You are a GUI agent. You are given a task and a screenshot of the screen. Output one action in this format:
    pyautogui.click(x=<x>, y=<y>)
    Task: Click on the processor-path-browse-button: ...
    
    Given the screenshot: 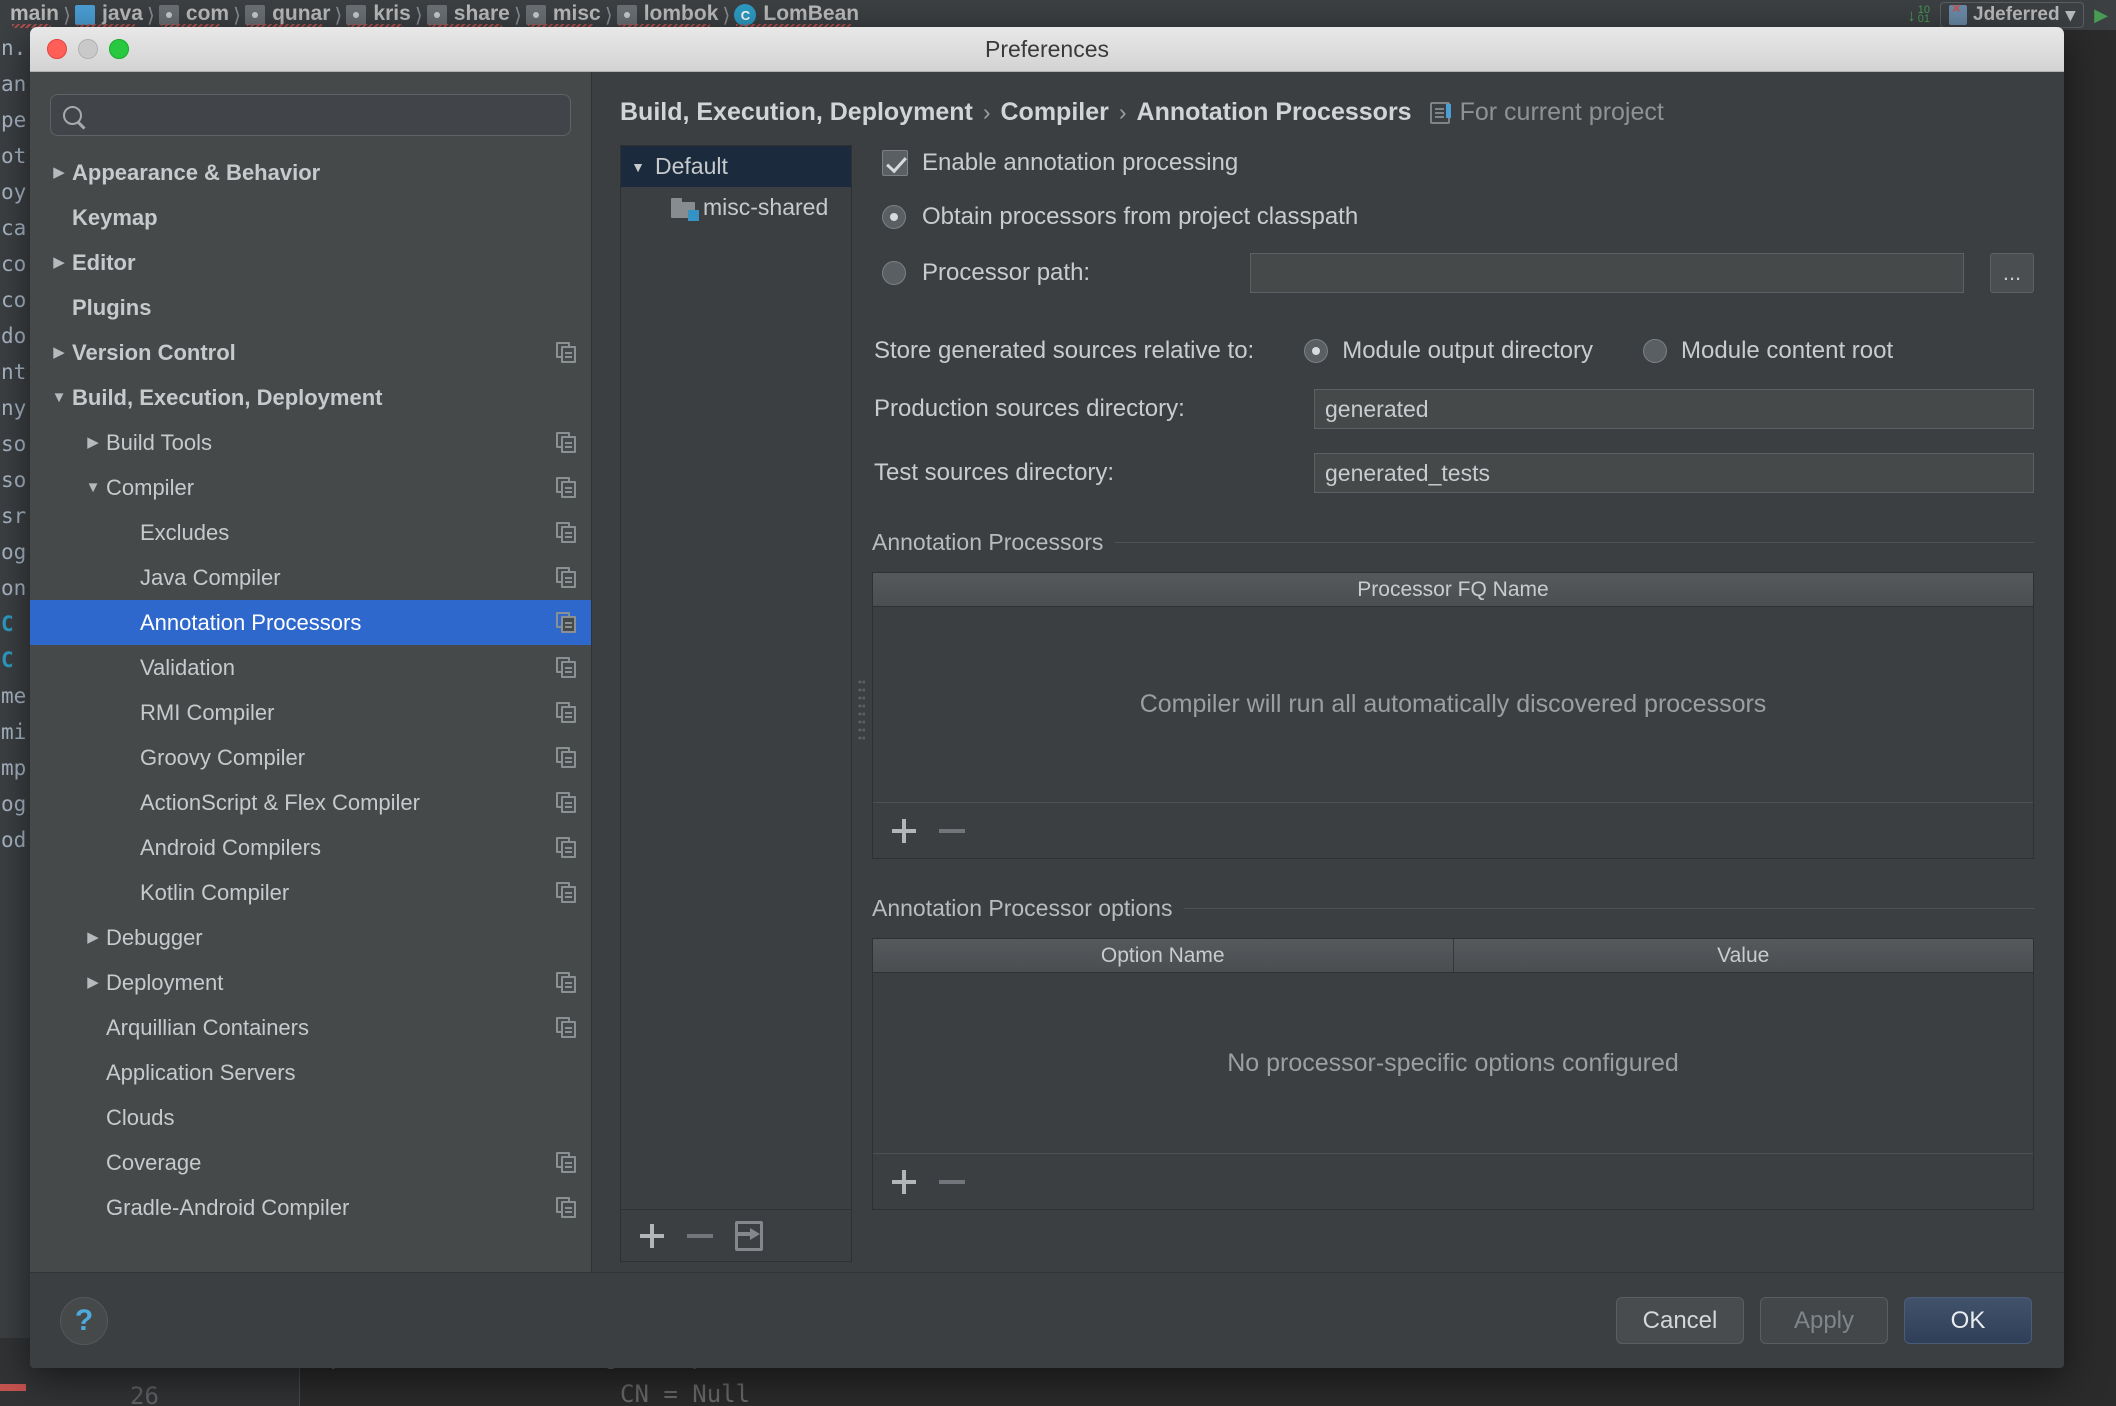 What is the action you would take?
    pyautogui.click(x=2012, y=273)
    